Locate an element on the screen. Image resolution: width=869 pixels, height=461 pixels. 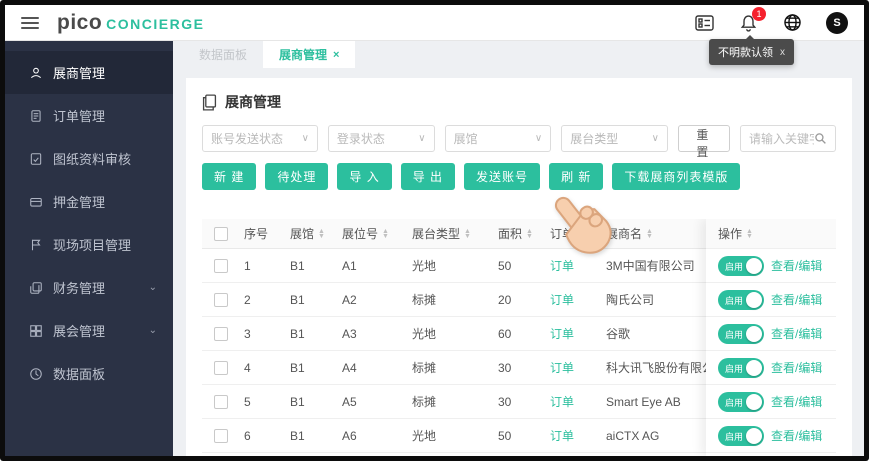
filter-select-2: 登录状态 ∨ is located at coordinates (381, 138).